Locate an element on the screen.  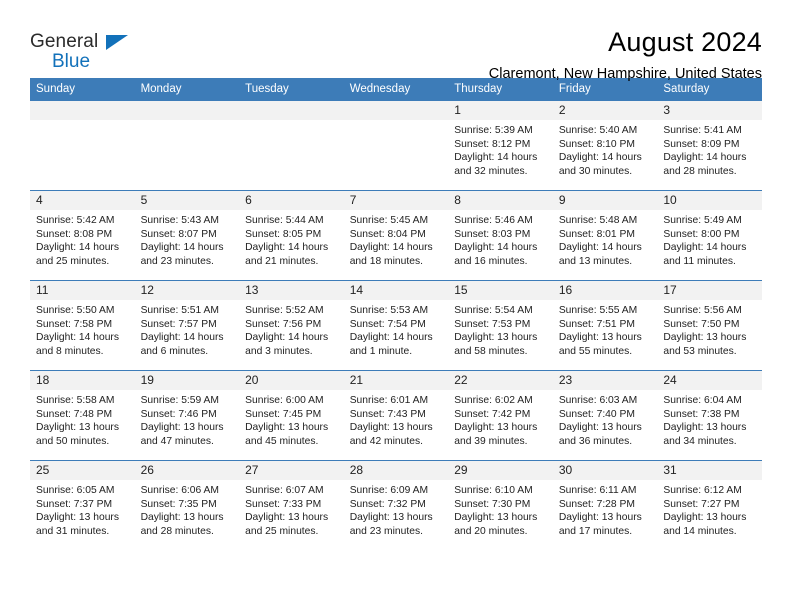
sunset-time: Sunset: 7:46 PM is located at coordinates (178, 414).